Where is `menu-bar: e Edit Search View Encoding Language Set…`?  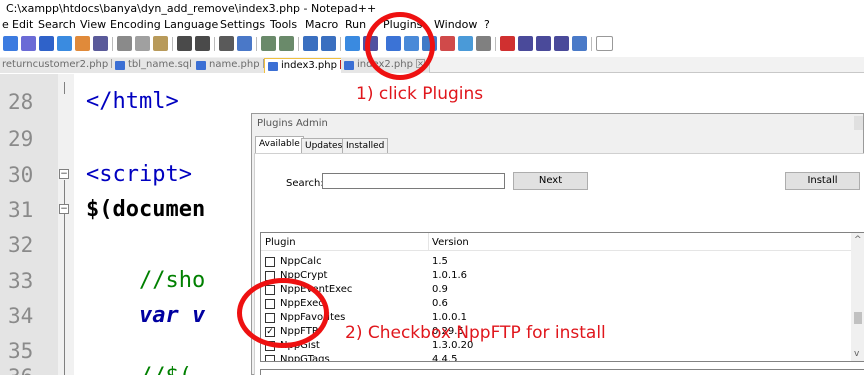
menu-bar: e Edit Search View Encoding Language Set… is located at coordinates (432, 25).